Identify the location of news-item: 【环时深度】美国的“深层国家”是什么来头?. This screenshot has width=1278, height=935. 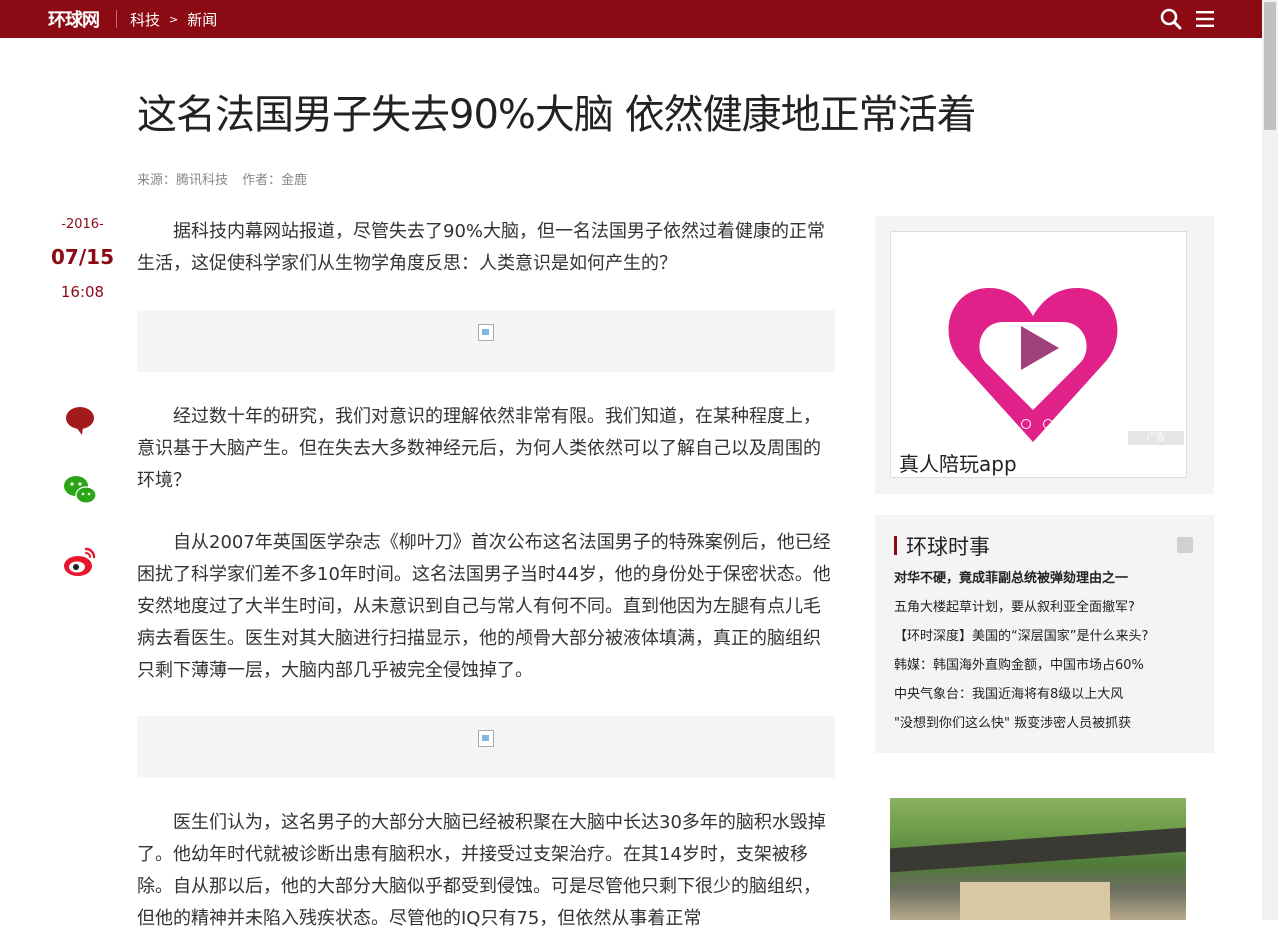
(1021, 641).